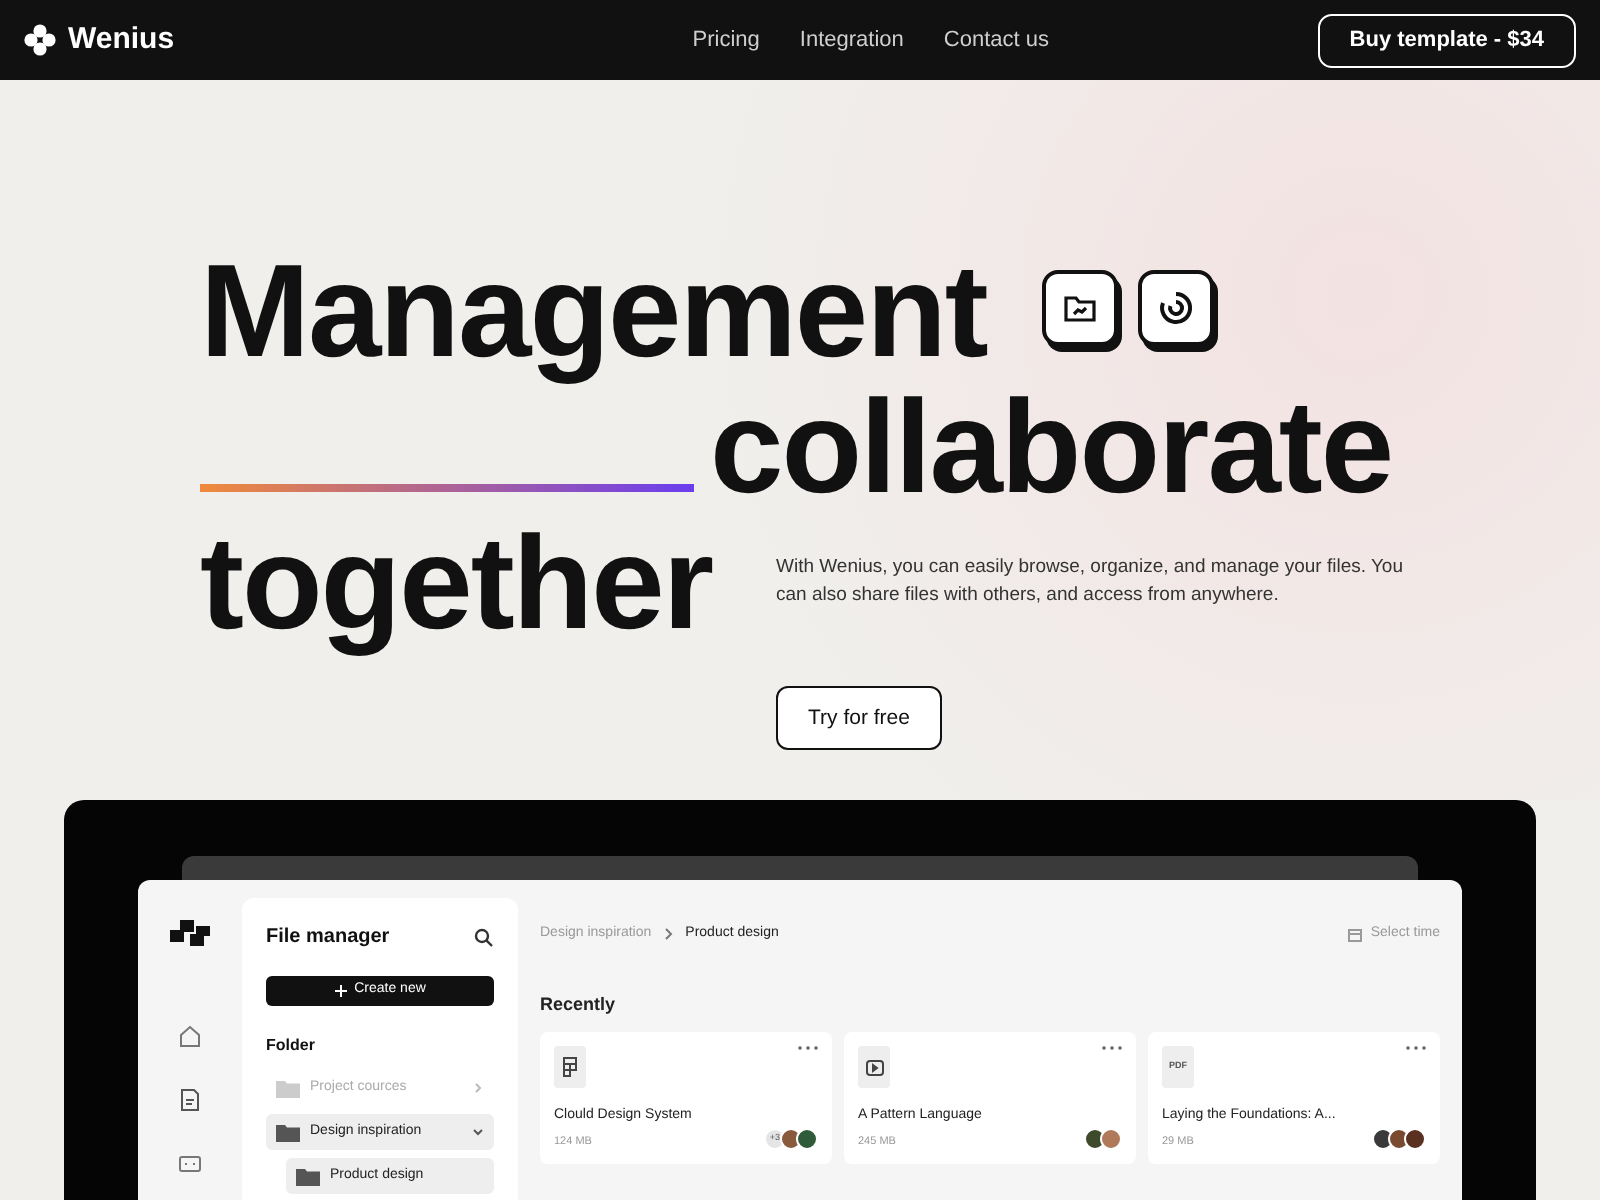 This screenshot has height=1200, width=1600. What do you see at coordinates (579, 1004) in the screenshot?
I see `section-title: Recently` at bounding box center [579, 1004].